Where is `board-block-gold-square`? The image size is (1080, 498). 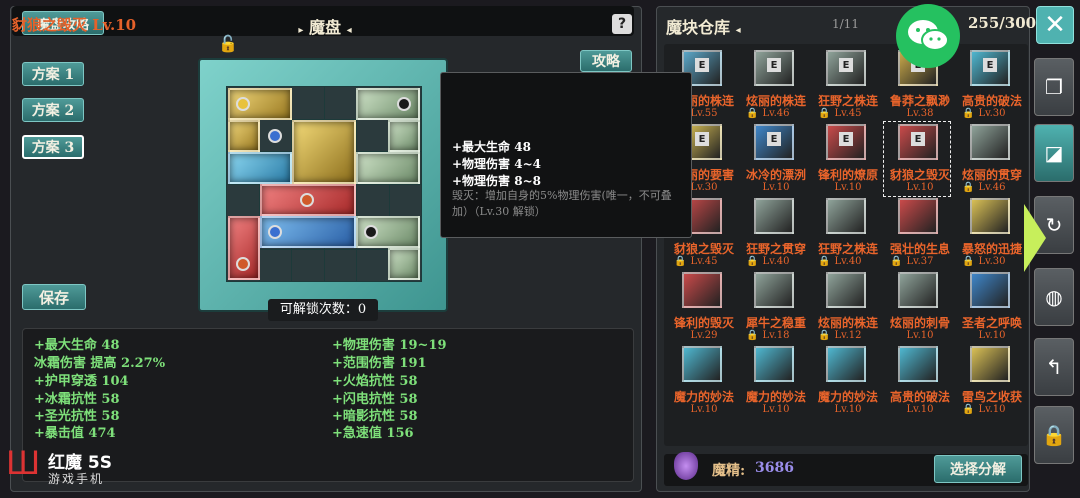
board-block-gold-square is located at coordinates (324, 152).